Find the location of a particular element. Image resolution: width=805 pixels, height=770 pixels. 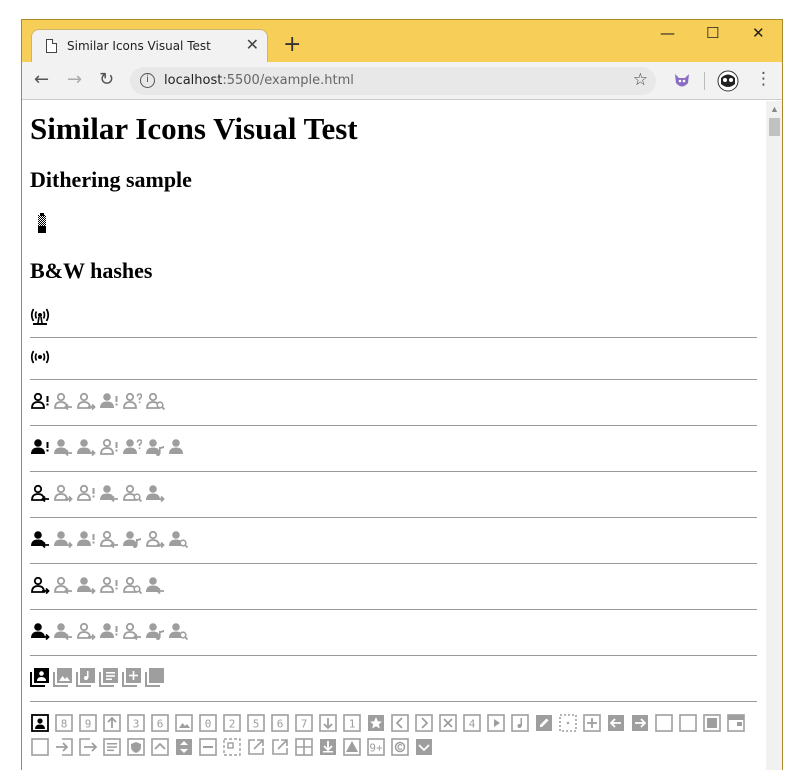

person-search-icon is located at coordinates (178, 539).